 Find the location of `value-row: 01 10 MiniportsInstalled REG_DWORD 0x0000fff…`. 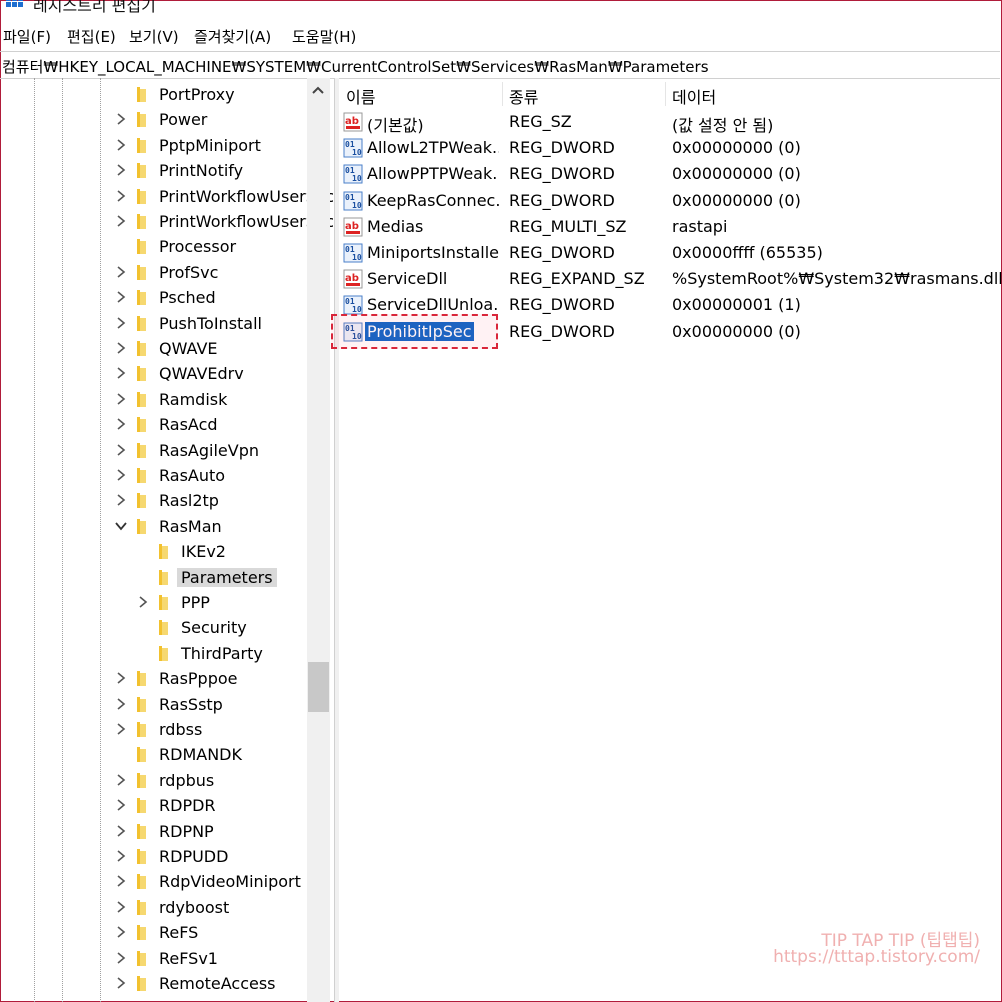

value-row: 01 10 MiniportsInstalled REG_DWORD 0x0000fff… is located at coordinates (669, 253).